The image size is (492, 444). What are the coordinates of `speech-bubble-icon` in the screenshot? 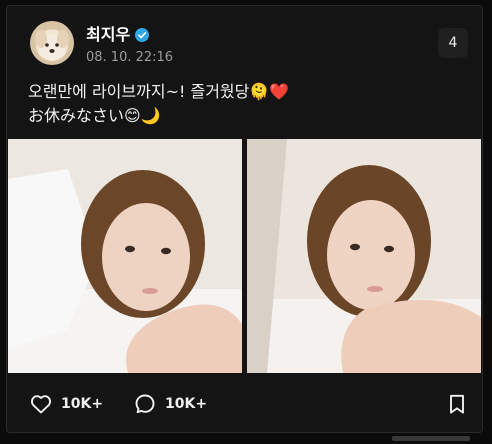 It's located at (145, 404).